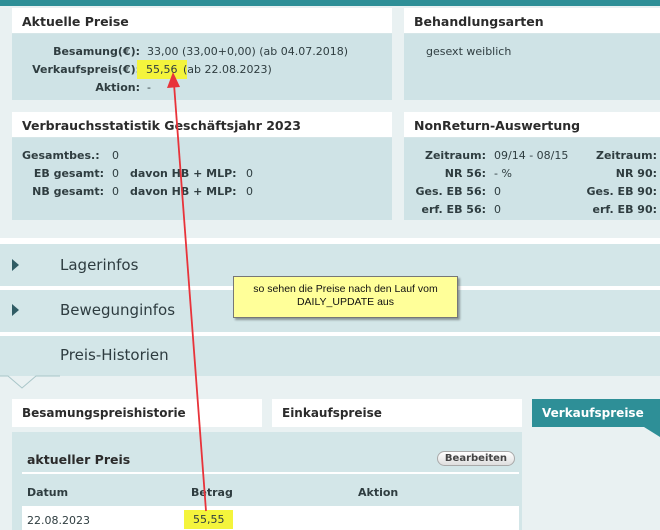  Describe the element at coordinates (187, 292) in the screenshot. I see `annotation-arrow` at that location.